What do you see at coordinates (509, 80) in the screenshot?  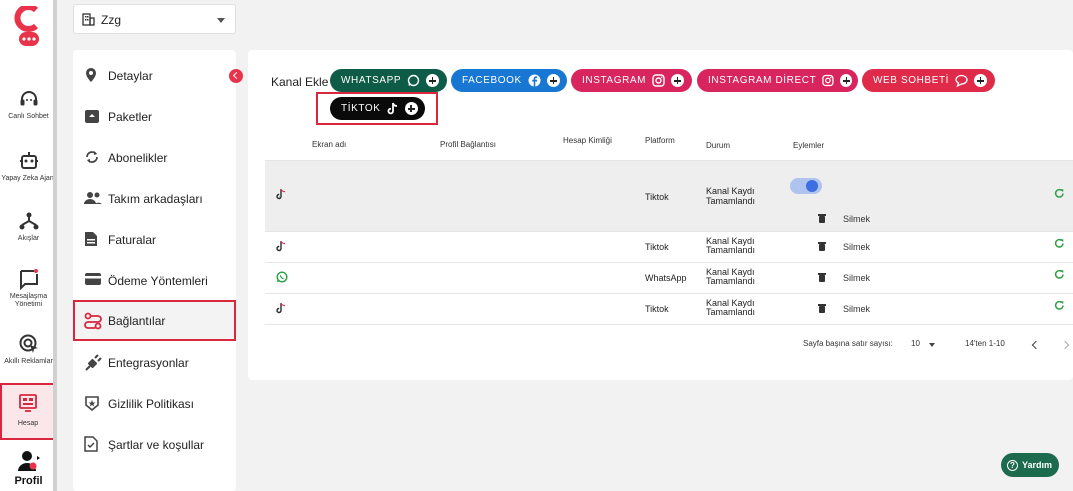 I see `add-facebook-button: FACEBOOK` at bounding box center [509, 80].